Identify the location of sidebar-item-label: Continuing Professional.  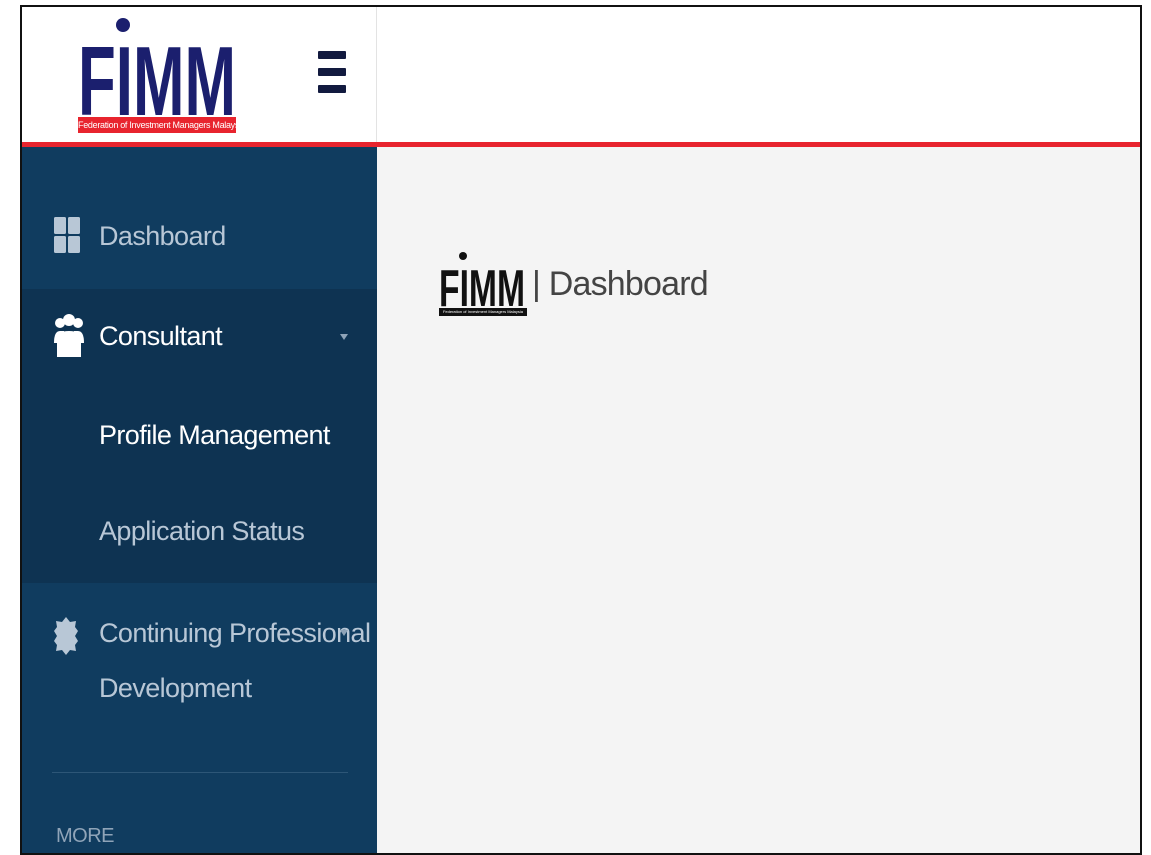
(235, 633).